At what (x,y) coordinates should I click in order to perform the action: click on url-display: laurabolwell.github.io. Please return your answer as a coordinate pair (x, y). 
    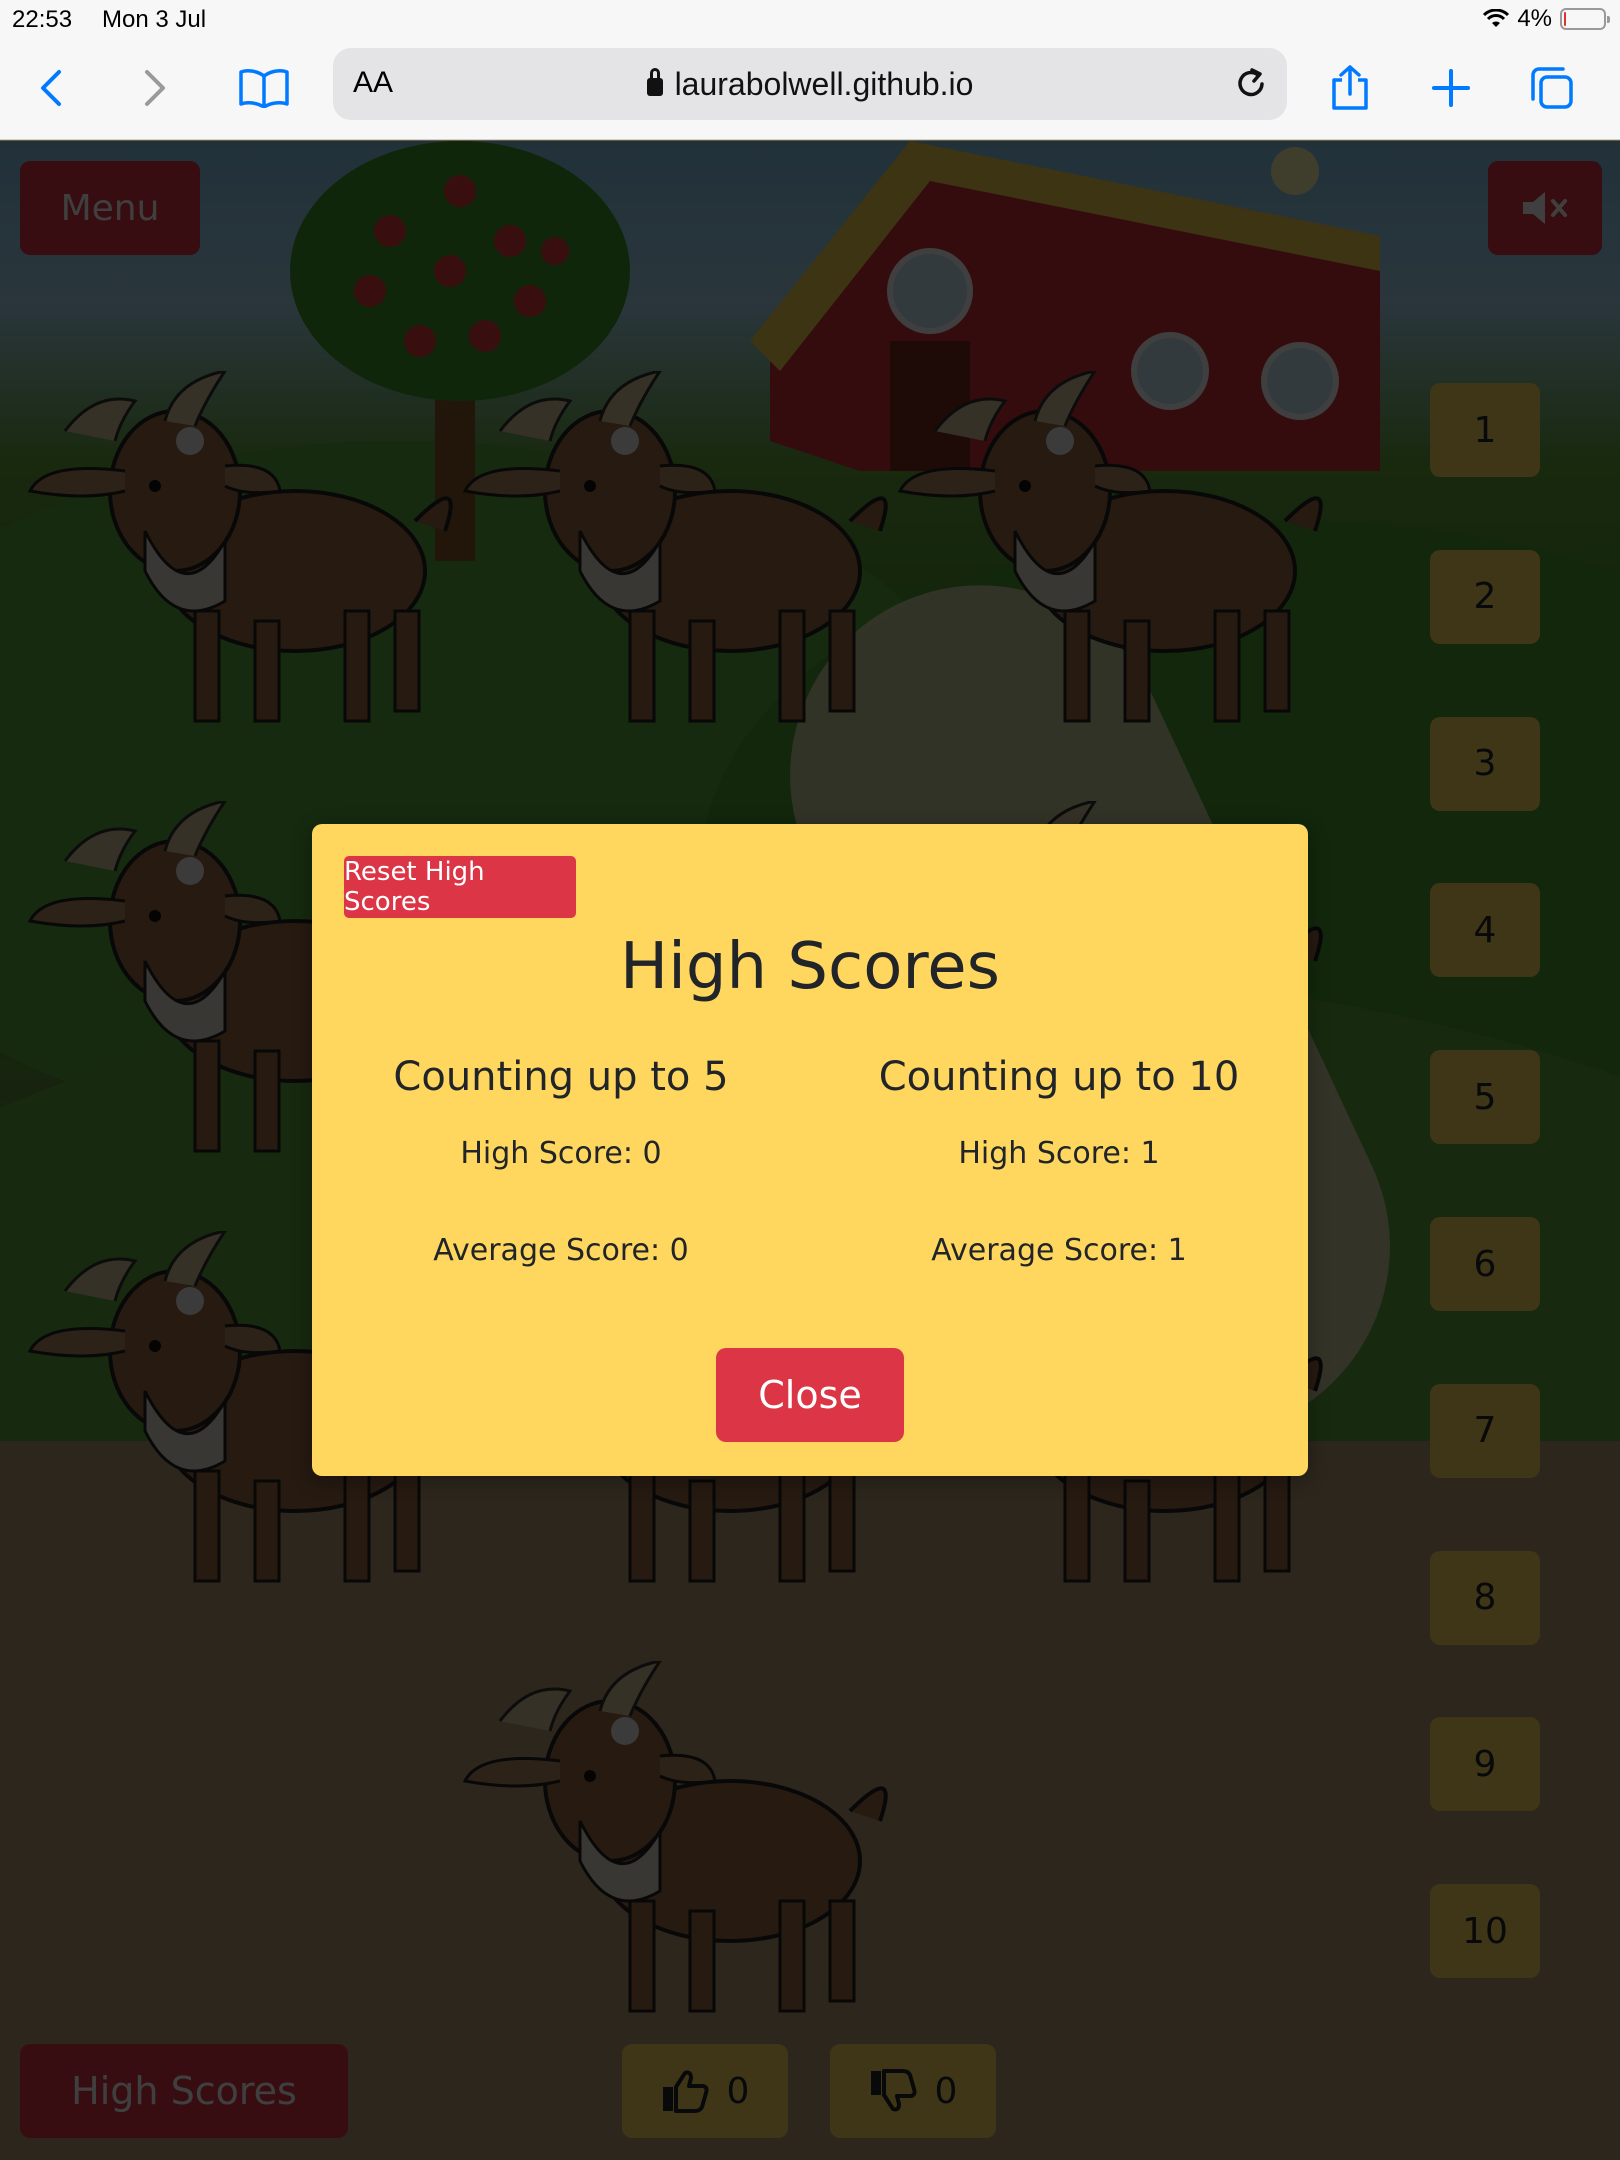
    Looking at the image, I should click on (810, 84).